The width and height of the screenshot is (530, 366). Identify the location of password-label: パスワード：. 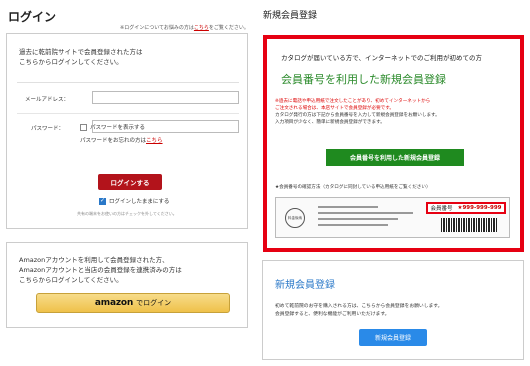
(48, 129).